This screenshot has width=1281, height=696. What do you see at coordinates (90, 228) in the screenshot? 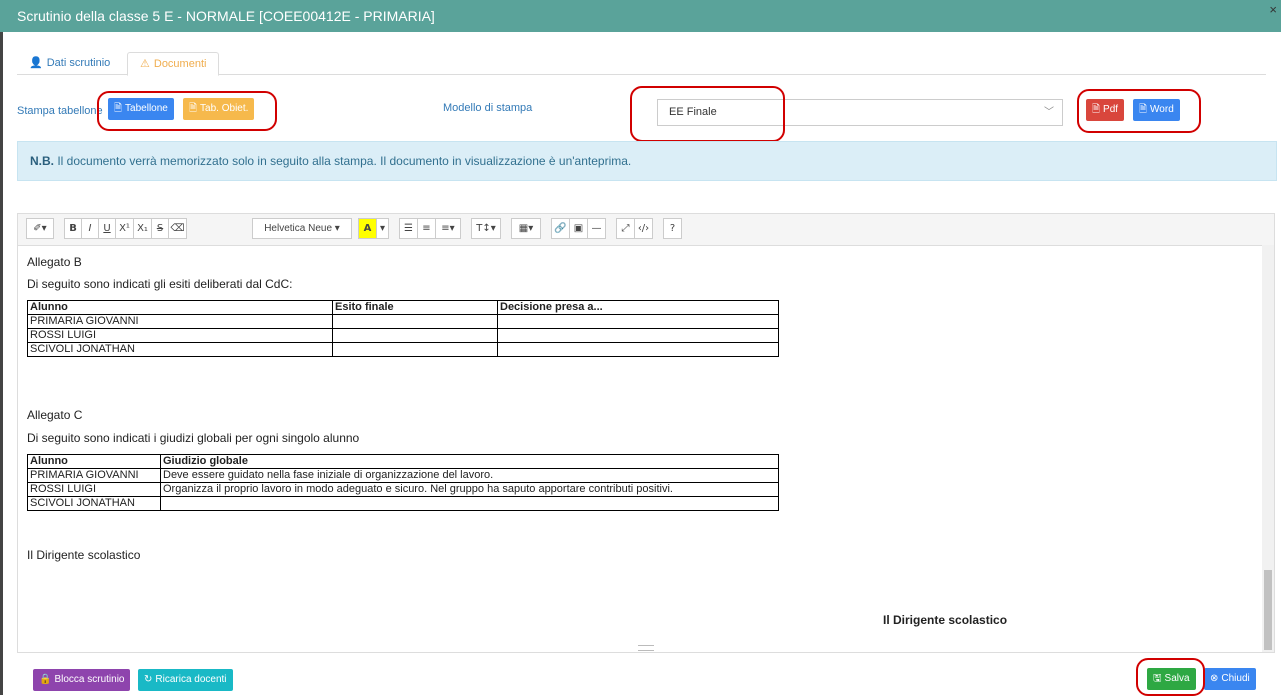
I see `italic-button: I` at bounding box center [90, 228].